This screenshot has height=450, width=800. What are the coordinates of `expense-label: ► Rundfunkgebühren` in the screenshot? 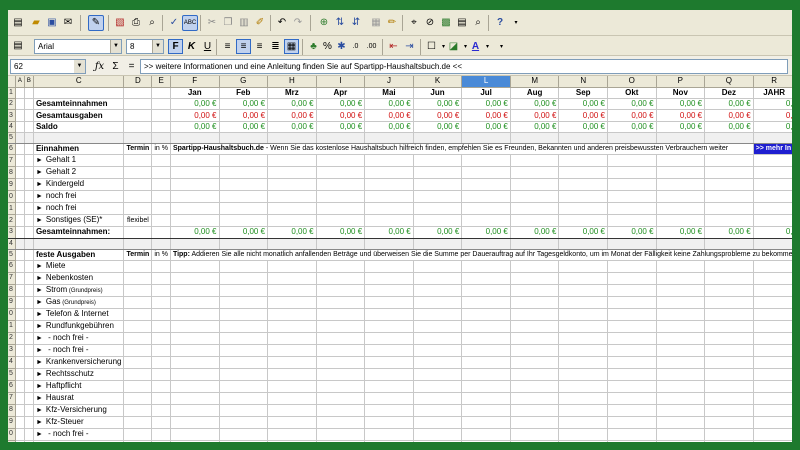 It's located at (79, 326).